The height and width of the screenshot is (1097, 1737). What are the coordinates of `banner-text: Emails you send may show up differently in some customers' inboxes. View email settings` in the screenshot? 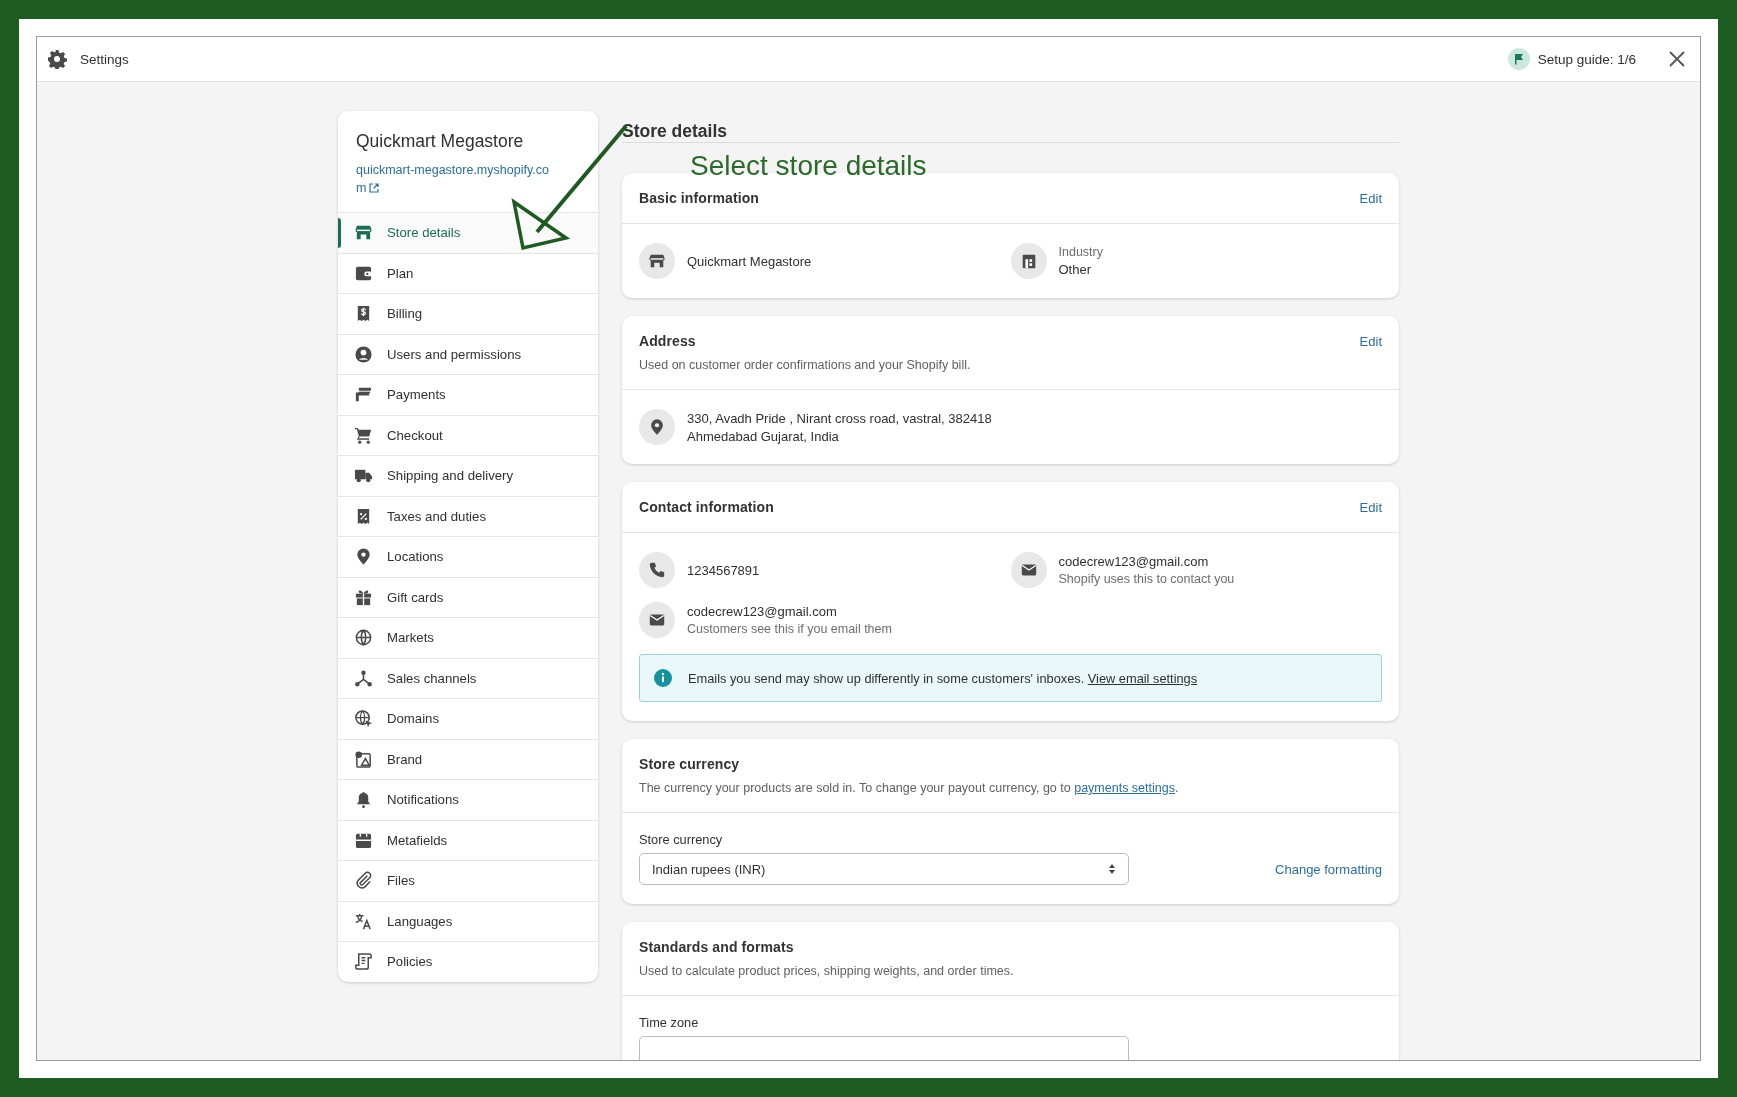 It's located at (943, 678).